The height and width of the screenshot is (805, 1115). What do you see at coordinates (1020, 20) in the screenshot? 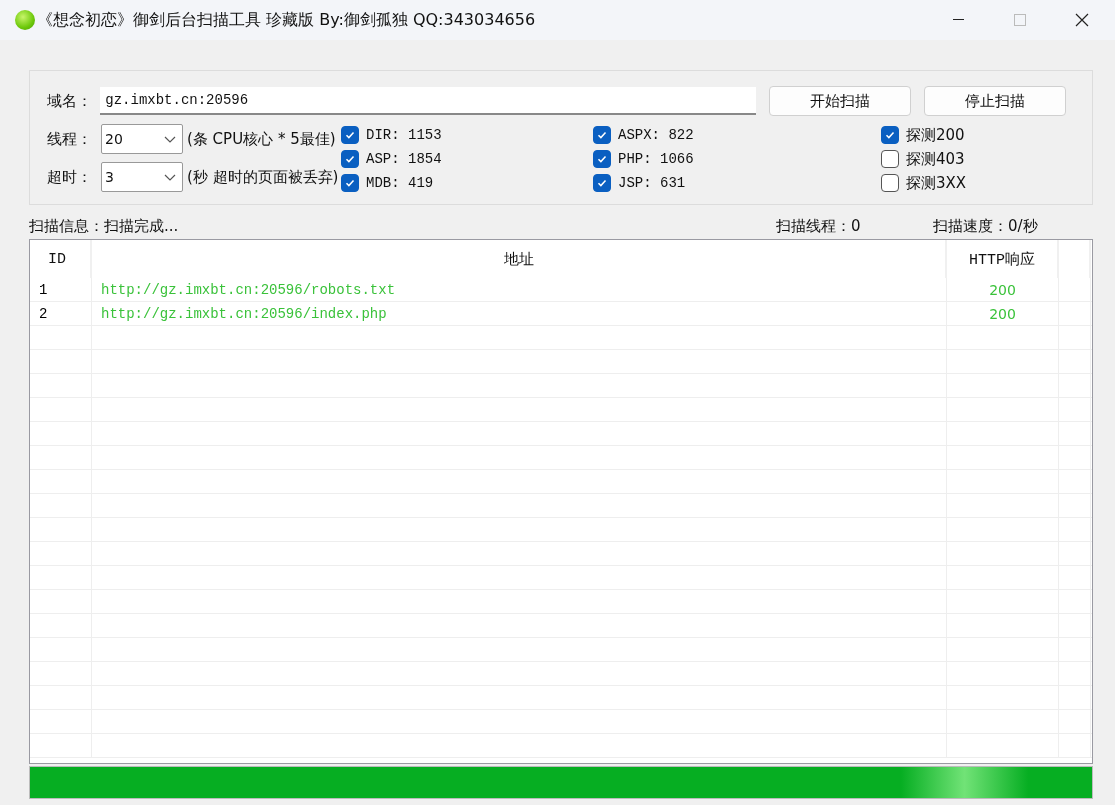
I see `maximize-icon` at bounding box center [1020, 20].